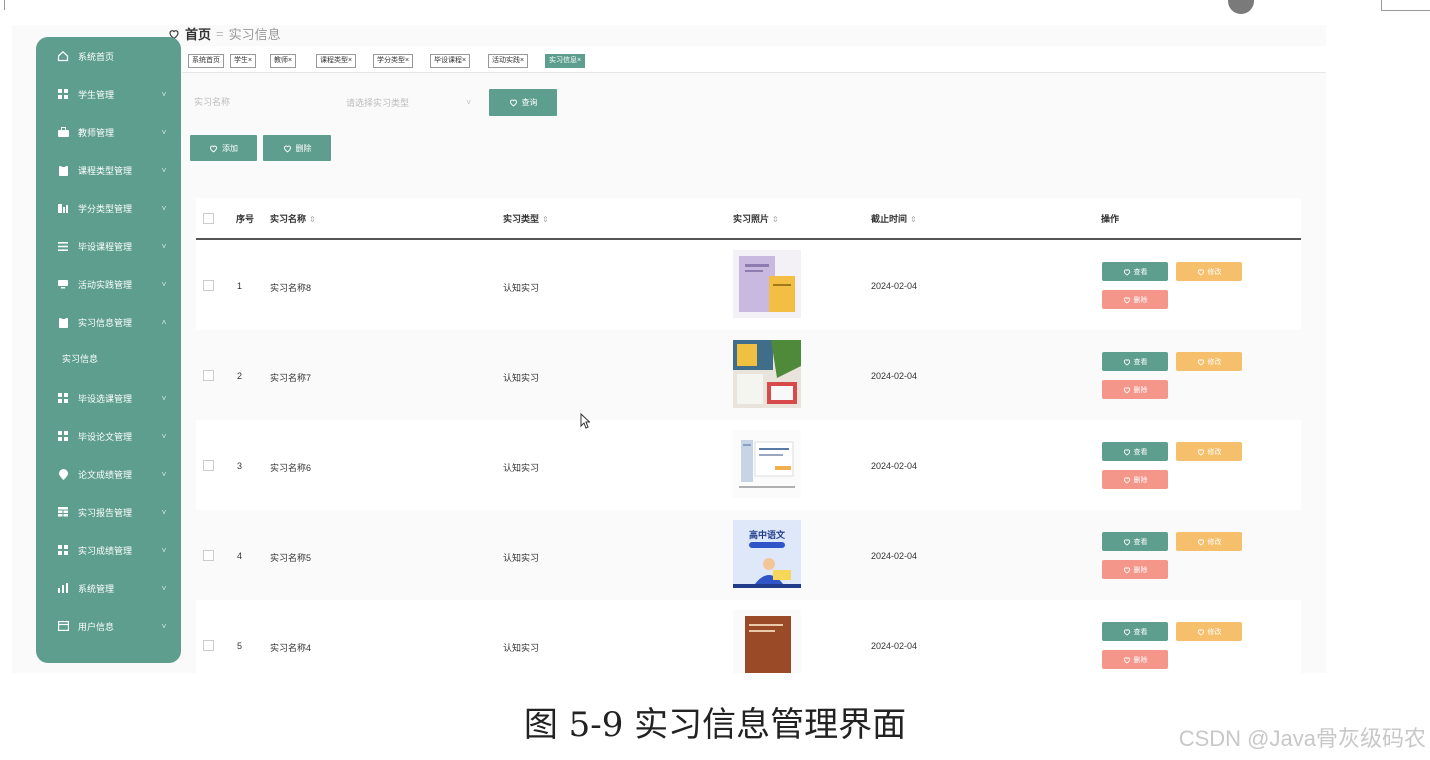  What do you see at coordinates (378, 102) in the screenshot?
I see `internship-type-select-placeholder: 请选择实习类型` at bounding box center [378, 102].